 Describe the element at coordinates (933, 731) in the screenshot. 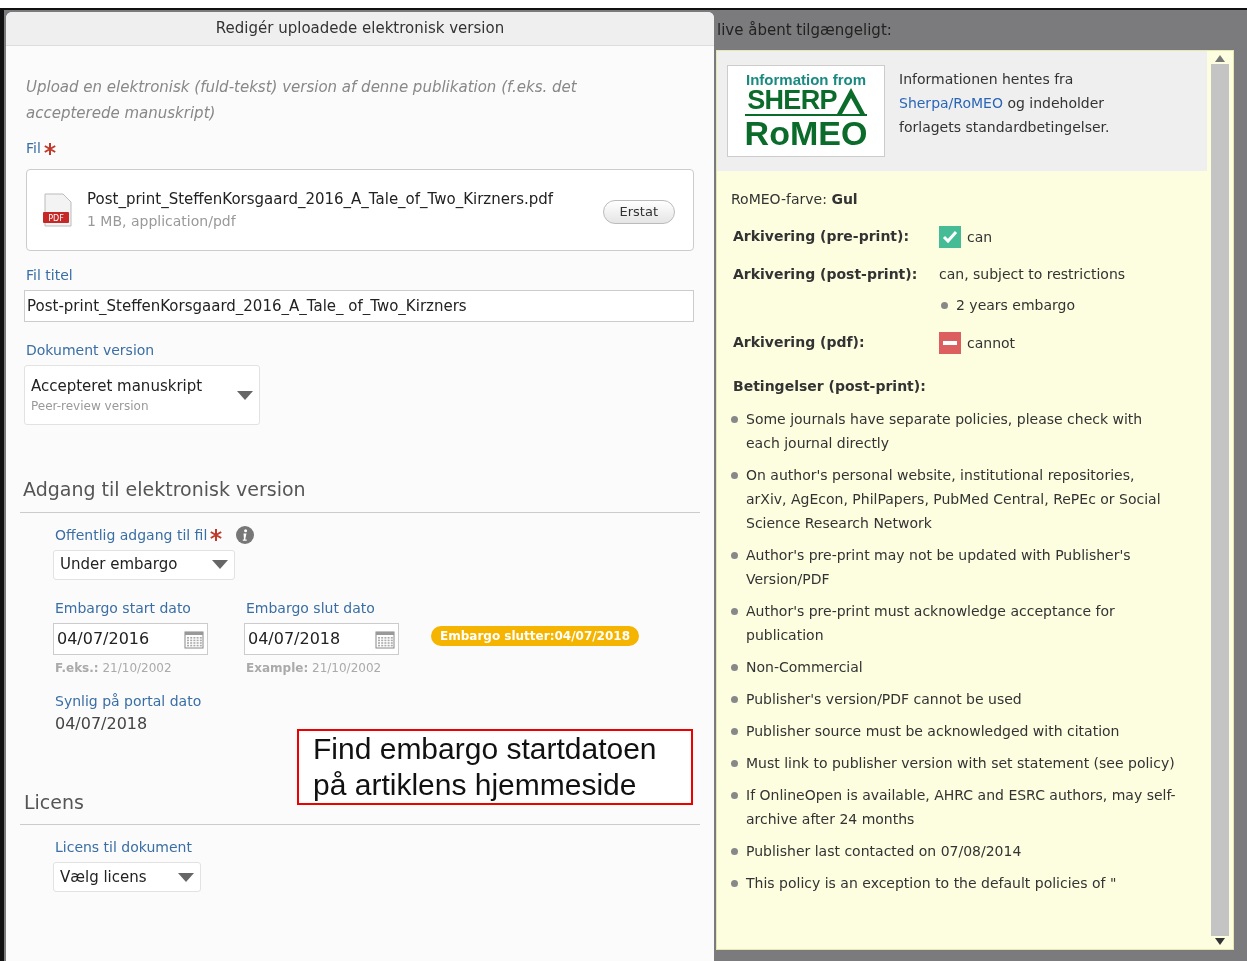

I see `condition-text: Publisher source must be acknowledged with citation` at that location.